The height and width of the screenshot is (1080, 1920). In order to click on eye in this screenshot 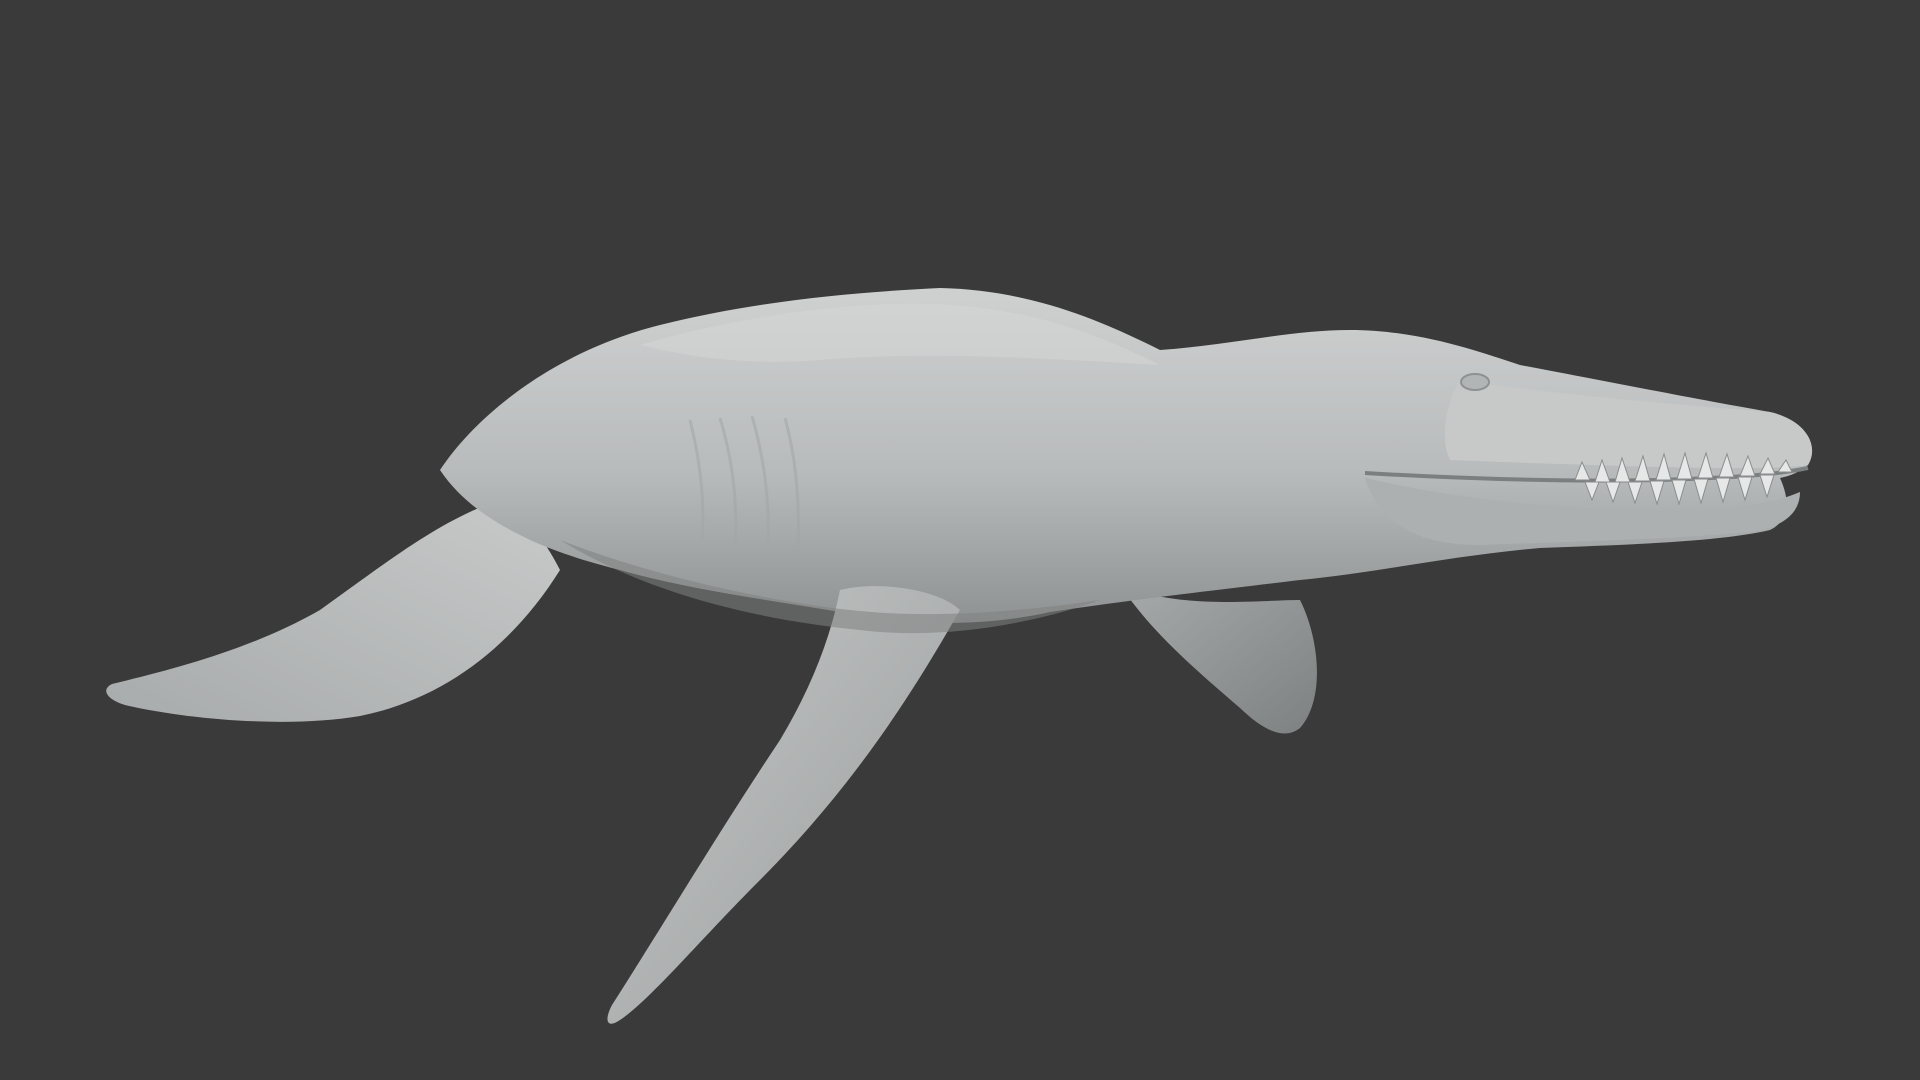, I will do `click(1475, 382)`.